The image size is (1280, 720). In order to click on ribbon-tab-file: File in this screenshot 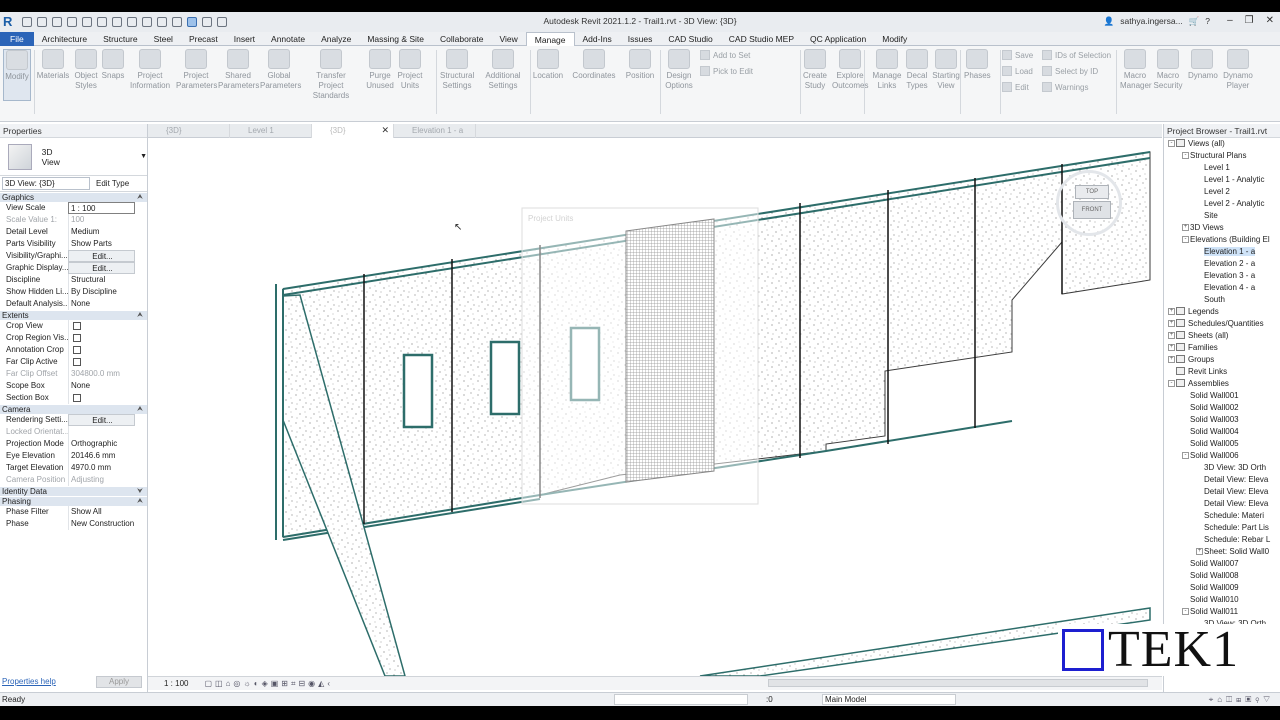, I will do `click(17, 39)`.